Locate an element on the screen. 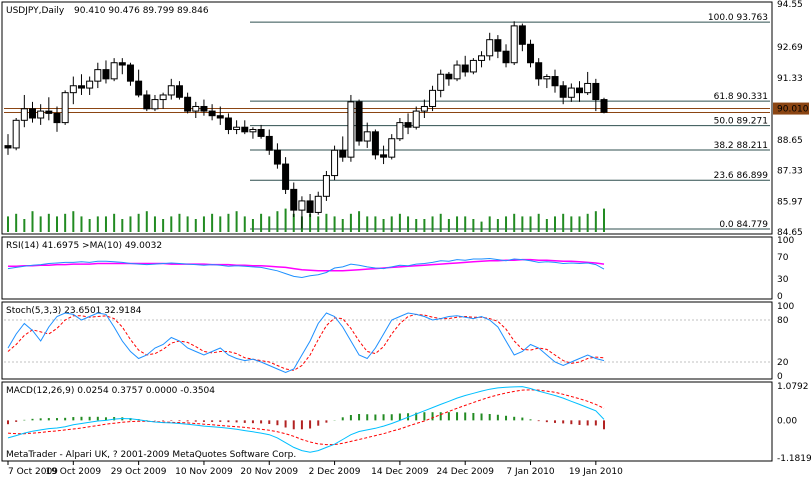 Image resolution: width=811 pixels, height=479 pixels. time-tick-label: 19 Oct 2009 is located at coordinates (73, 472).